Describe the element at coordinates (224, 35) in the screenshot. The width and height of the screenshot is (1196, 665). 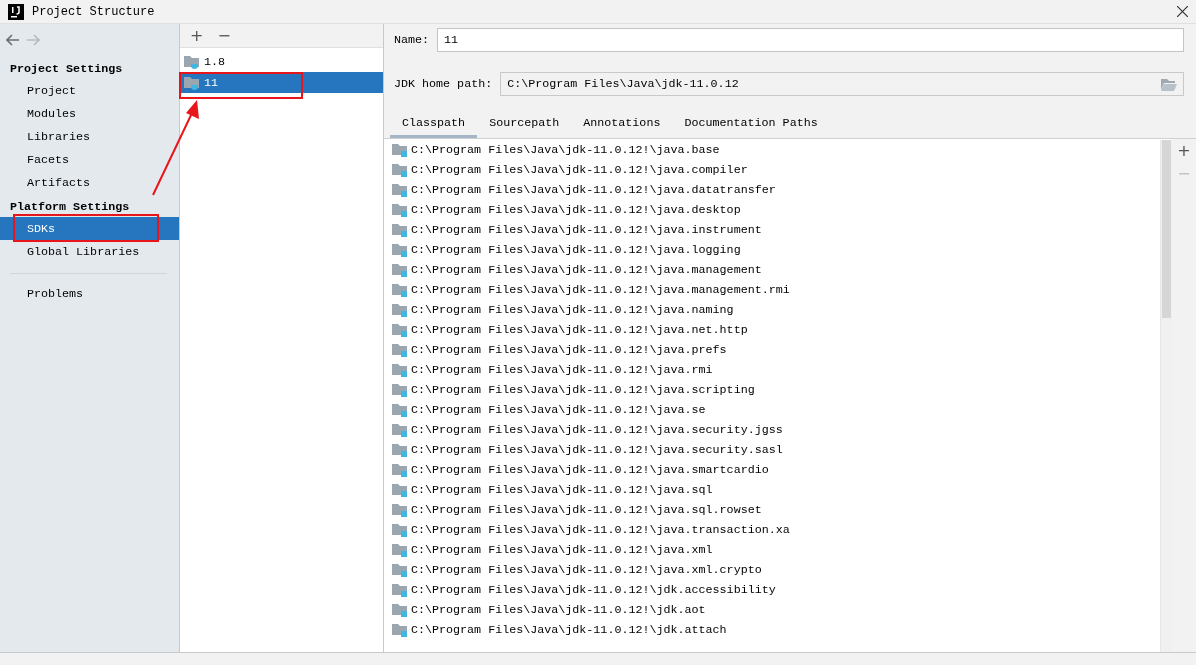
I see `remove-button: −` at that location.